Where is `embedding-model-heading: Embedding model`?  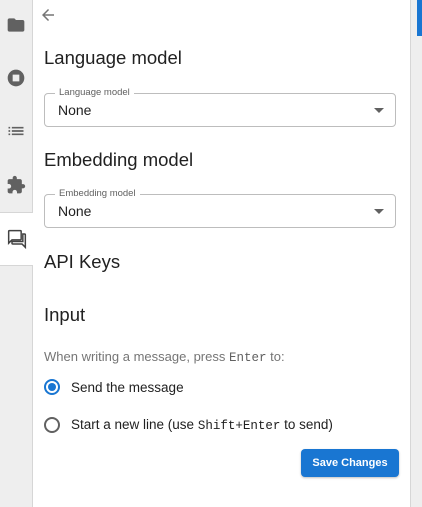 embedding-model-heading: Embedding model is located at coordinates (119, 159).